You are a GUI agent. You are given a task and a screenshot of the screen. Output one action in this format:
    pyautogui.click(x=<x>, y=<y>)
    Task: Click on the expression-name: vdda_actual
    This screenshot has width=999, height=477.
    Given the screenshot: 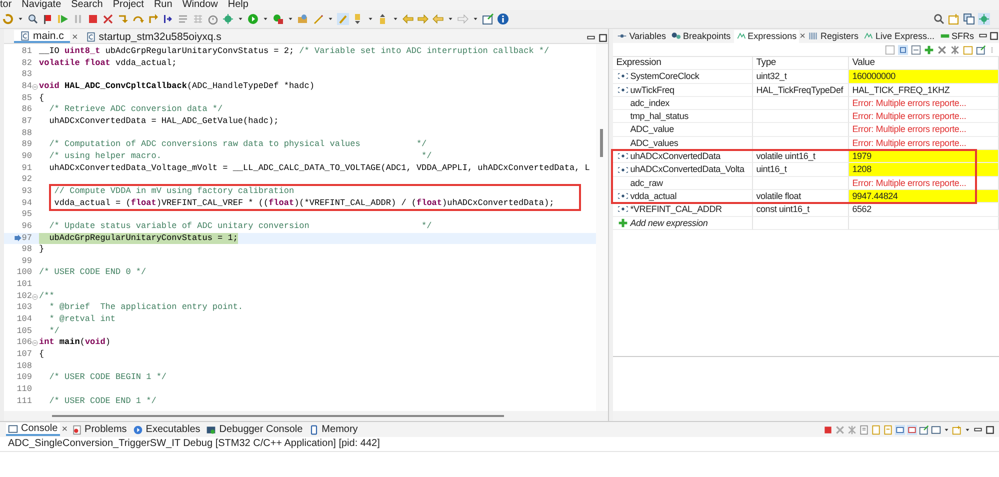 What is the action you would take?
    pyautogui.click(x=653, y=196)
    